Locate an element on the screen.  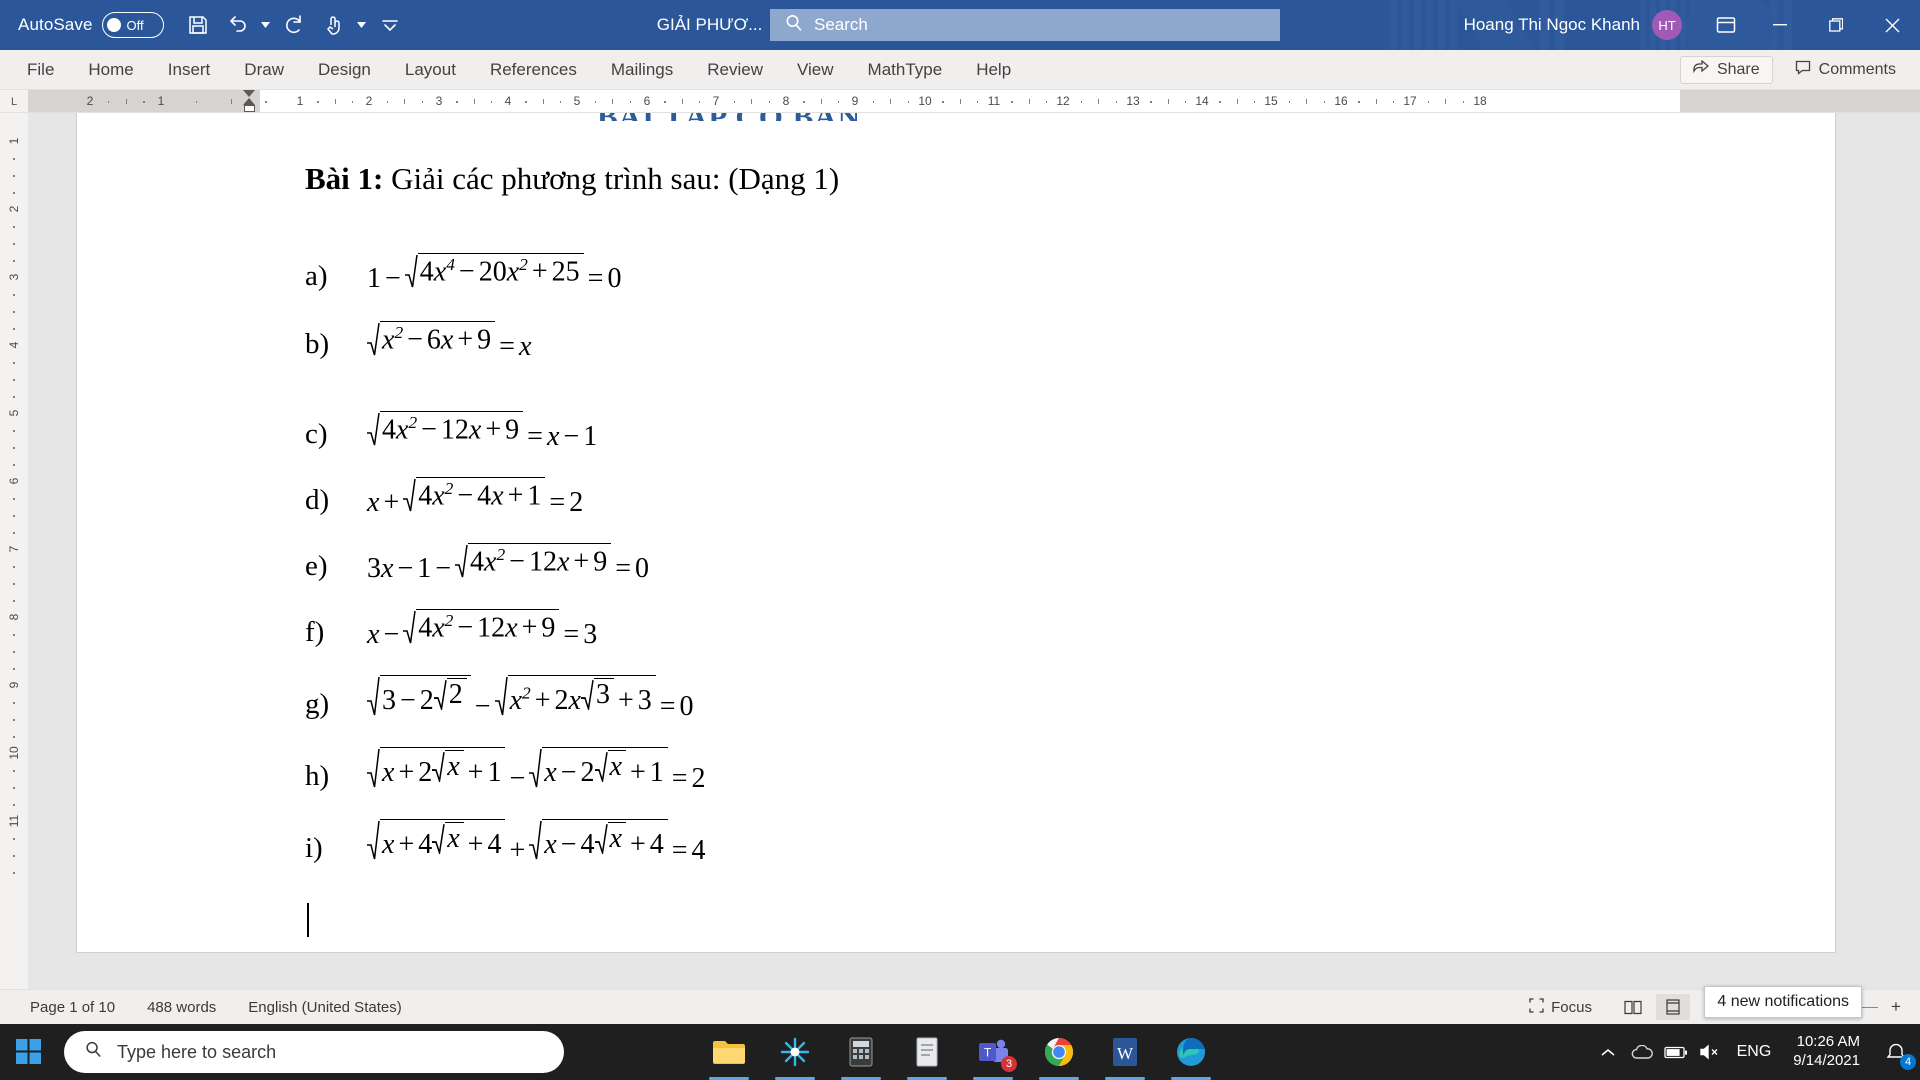
undo-dropdown-caret is located at coordinates (266, 25).